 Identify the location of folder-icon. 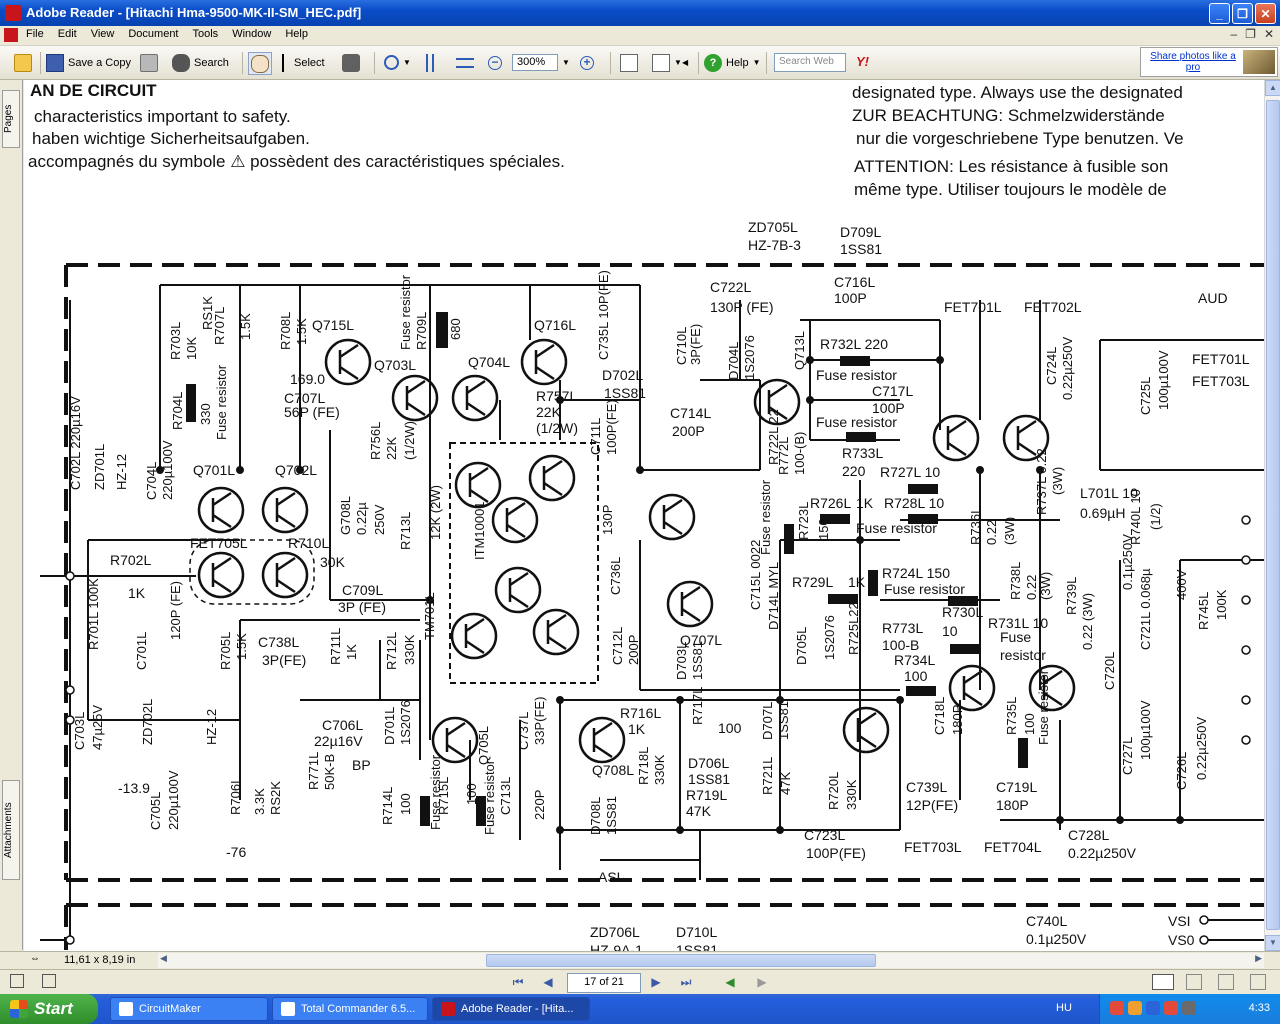
(23, 62).